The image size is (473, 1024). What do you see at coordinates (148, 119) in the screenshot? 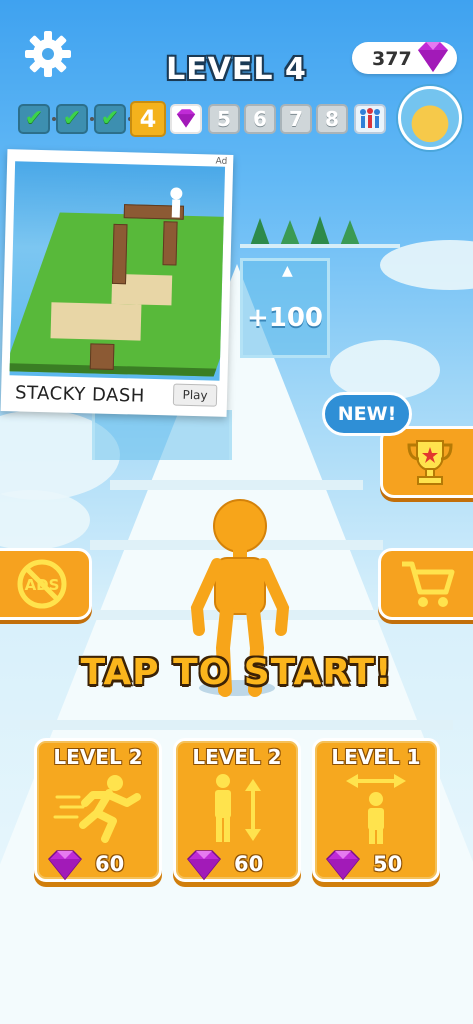
I see `stage-current: 4` at bounding box center [148, 119].